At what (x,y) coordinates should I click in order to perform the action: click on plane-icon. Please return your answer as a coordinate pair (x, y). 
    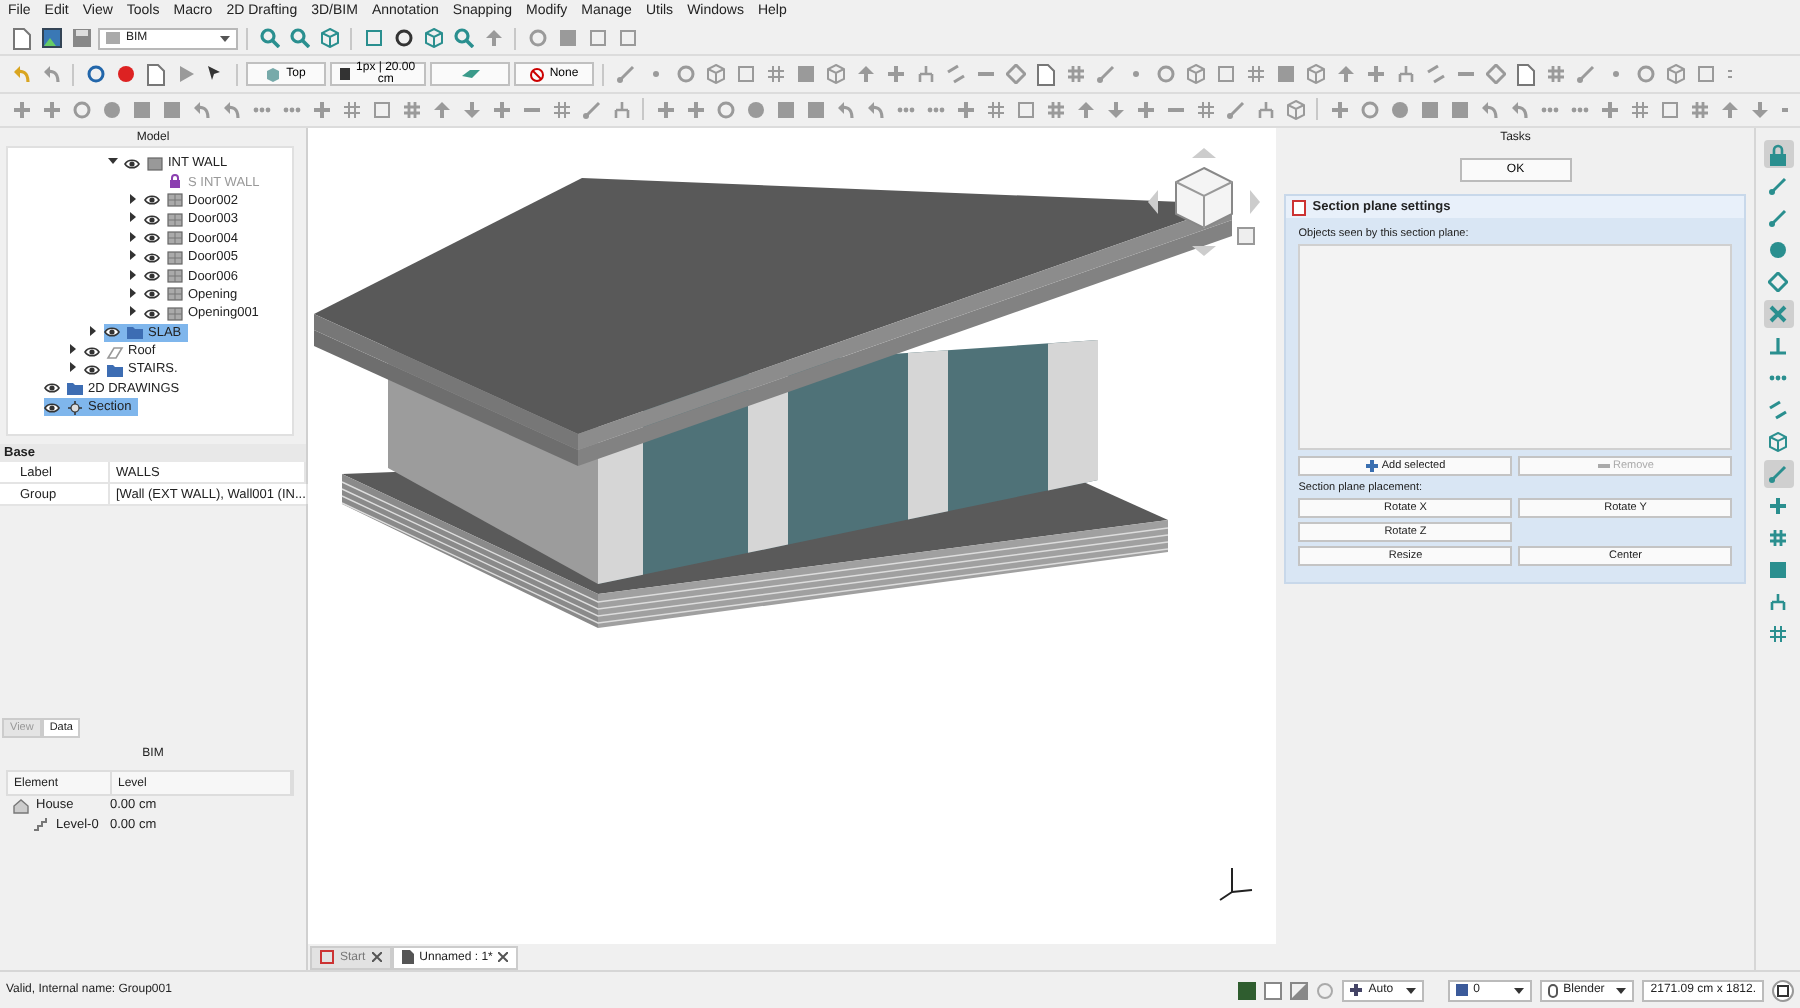
    Looking at the image, I should click on (75, 407).